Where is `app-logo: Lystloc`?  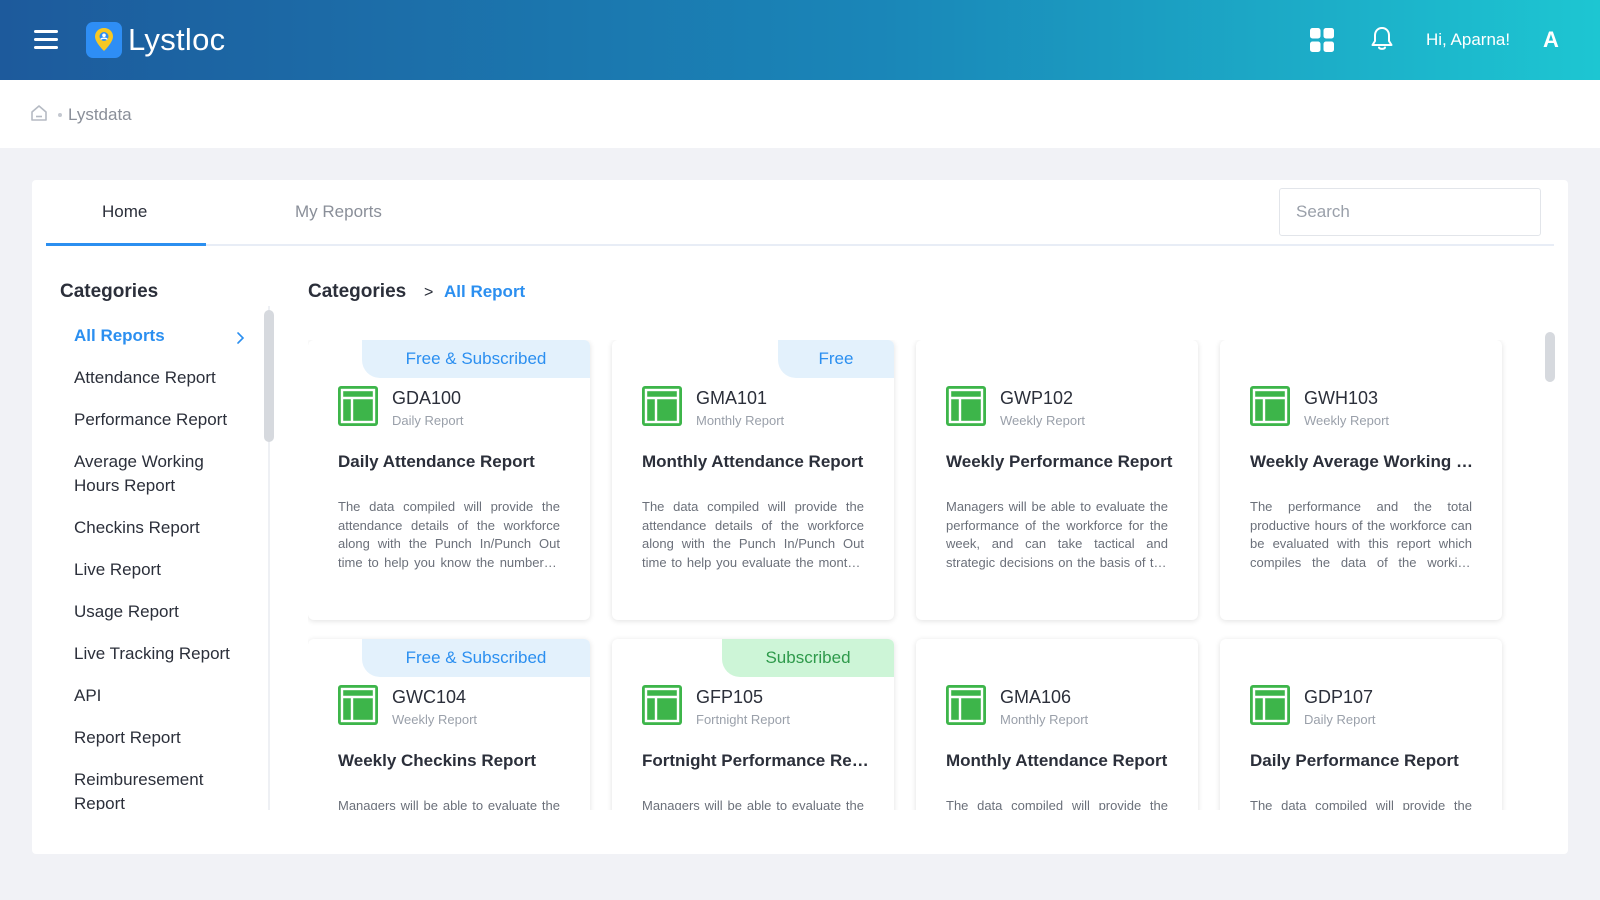
app-logo: Lystloc is located at coordinates (155, 40).